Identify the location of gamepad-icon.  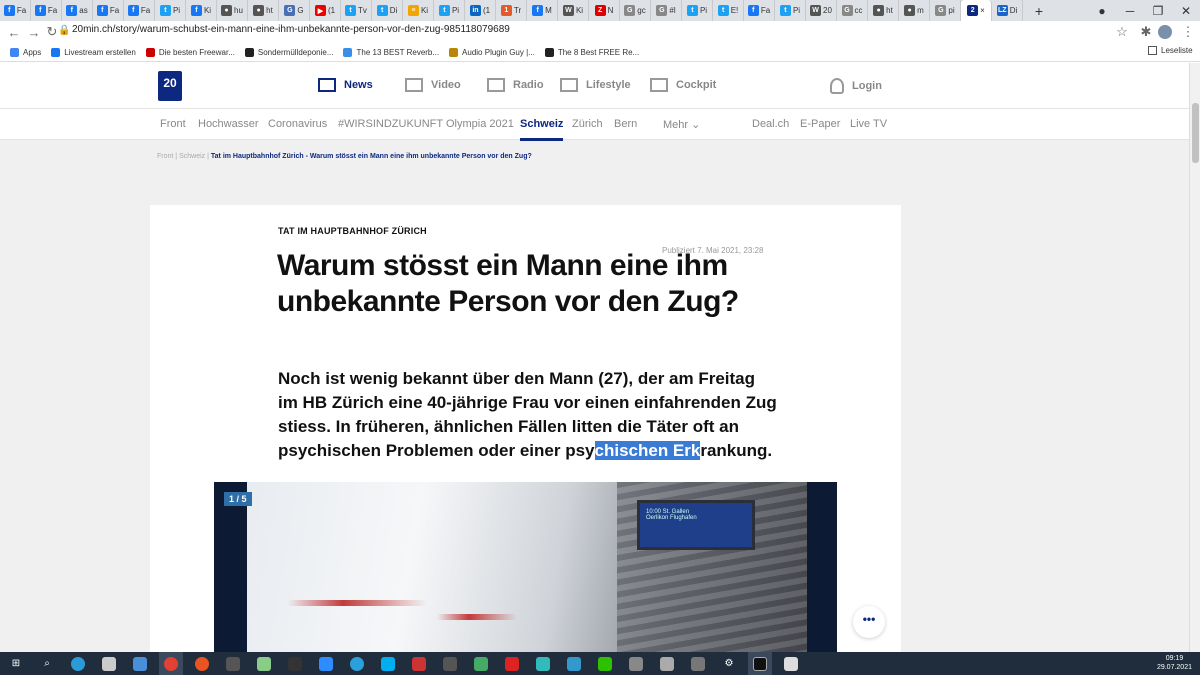
(233, 663).